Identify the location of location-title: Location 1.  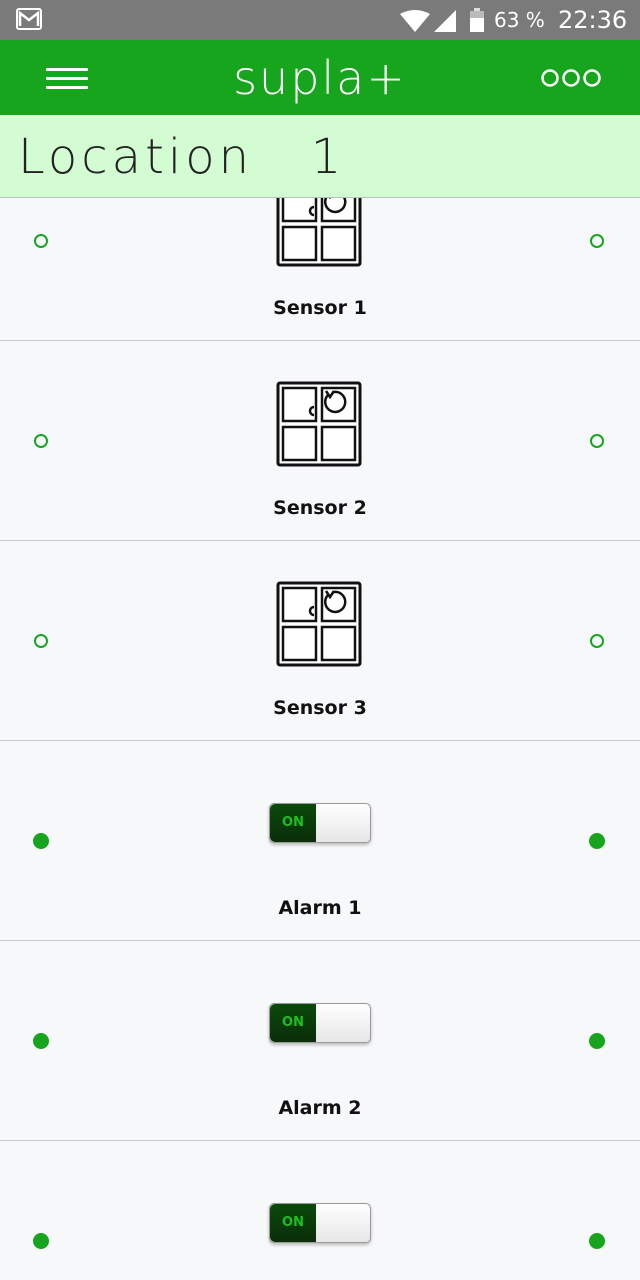
(182, 157).